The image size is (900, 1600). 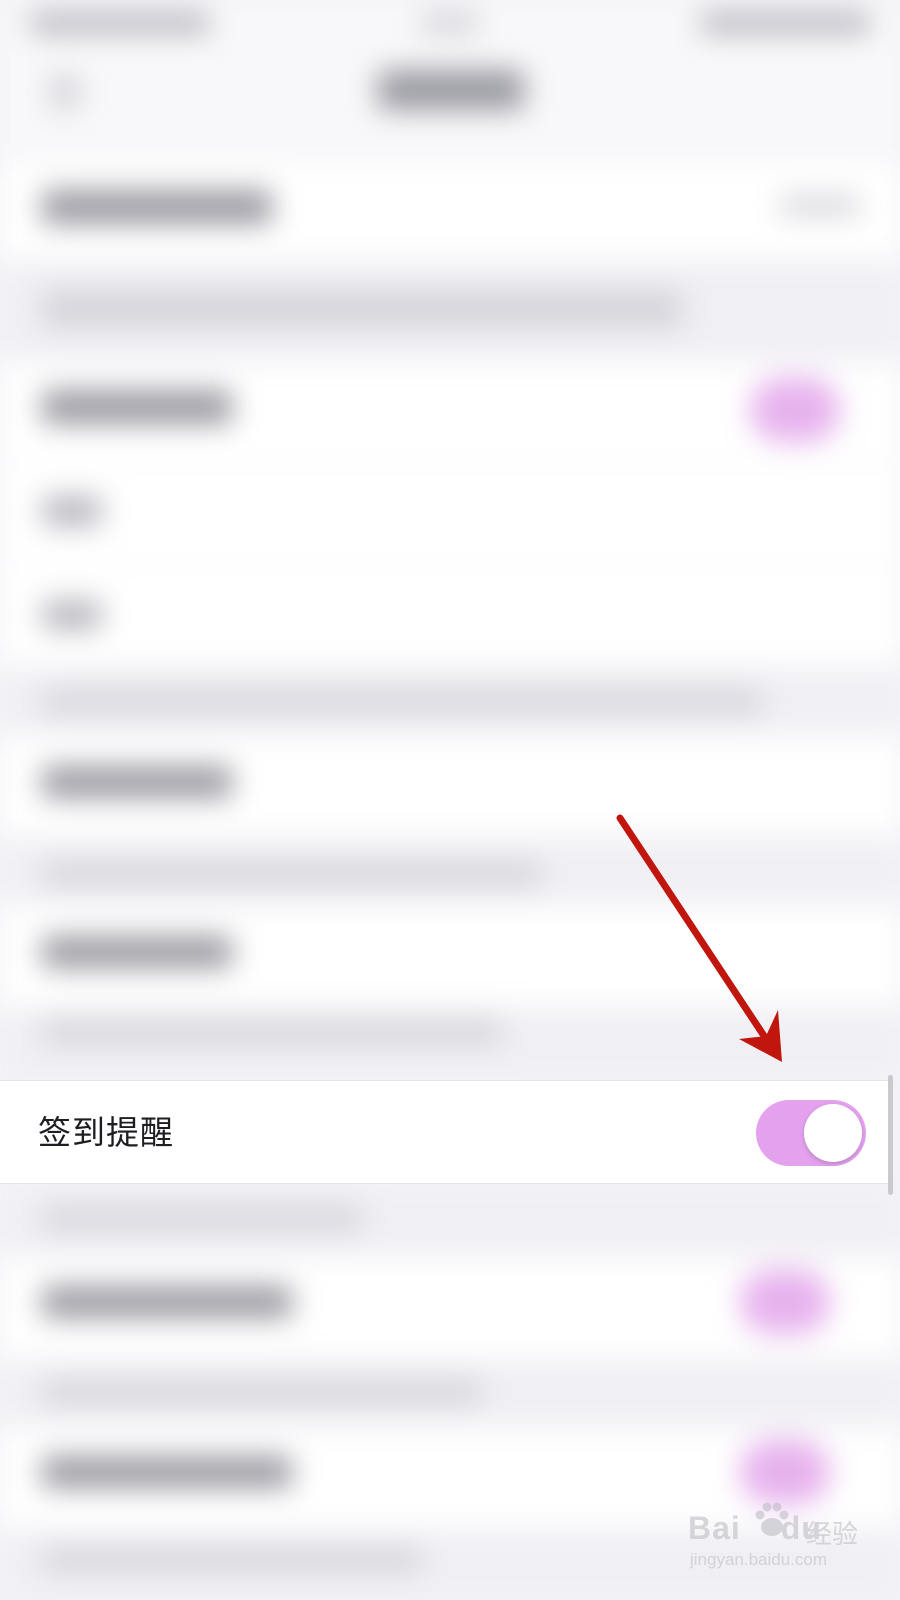 I want to click on status-bar, so click(x=450, y=22).